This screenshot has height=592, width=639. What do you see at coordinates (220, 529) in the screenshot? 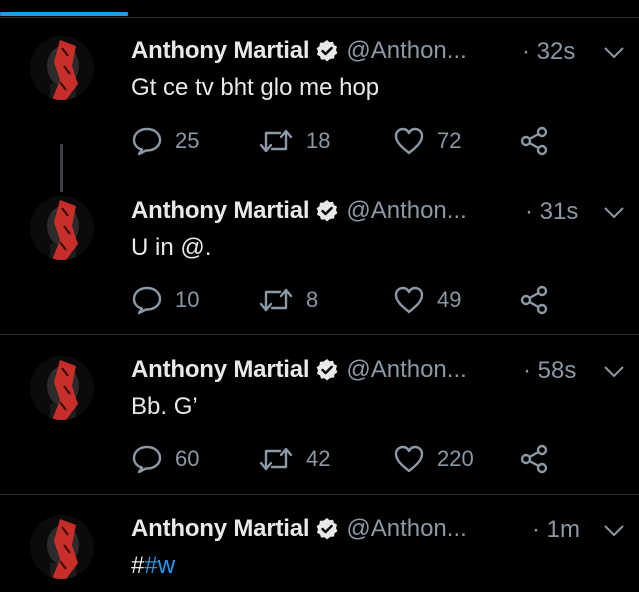
I see `display-name: Anthony Martial` at bounding box center [220, 529].